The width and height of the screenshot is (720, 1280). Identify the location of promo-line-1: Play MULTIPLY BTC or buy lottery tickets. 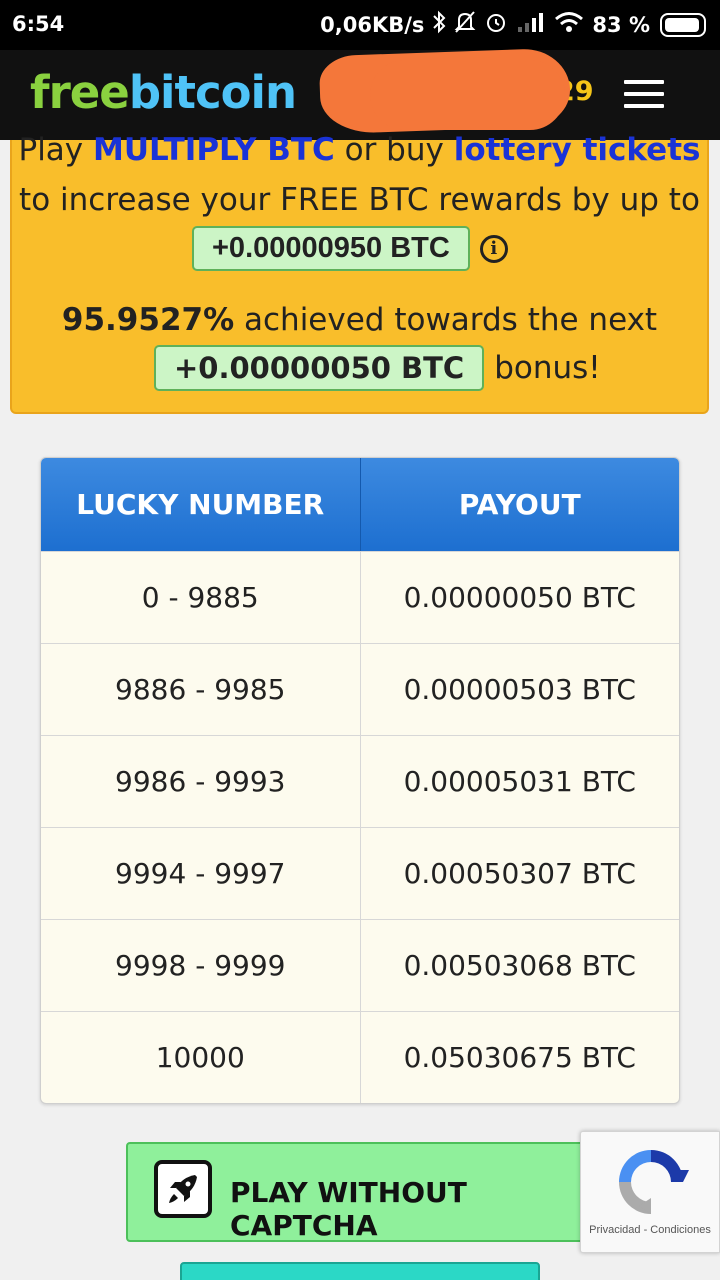
(359, 150).